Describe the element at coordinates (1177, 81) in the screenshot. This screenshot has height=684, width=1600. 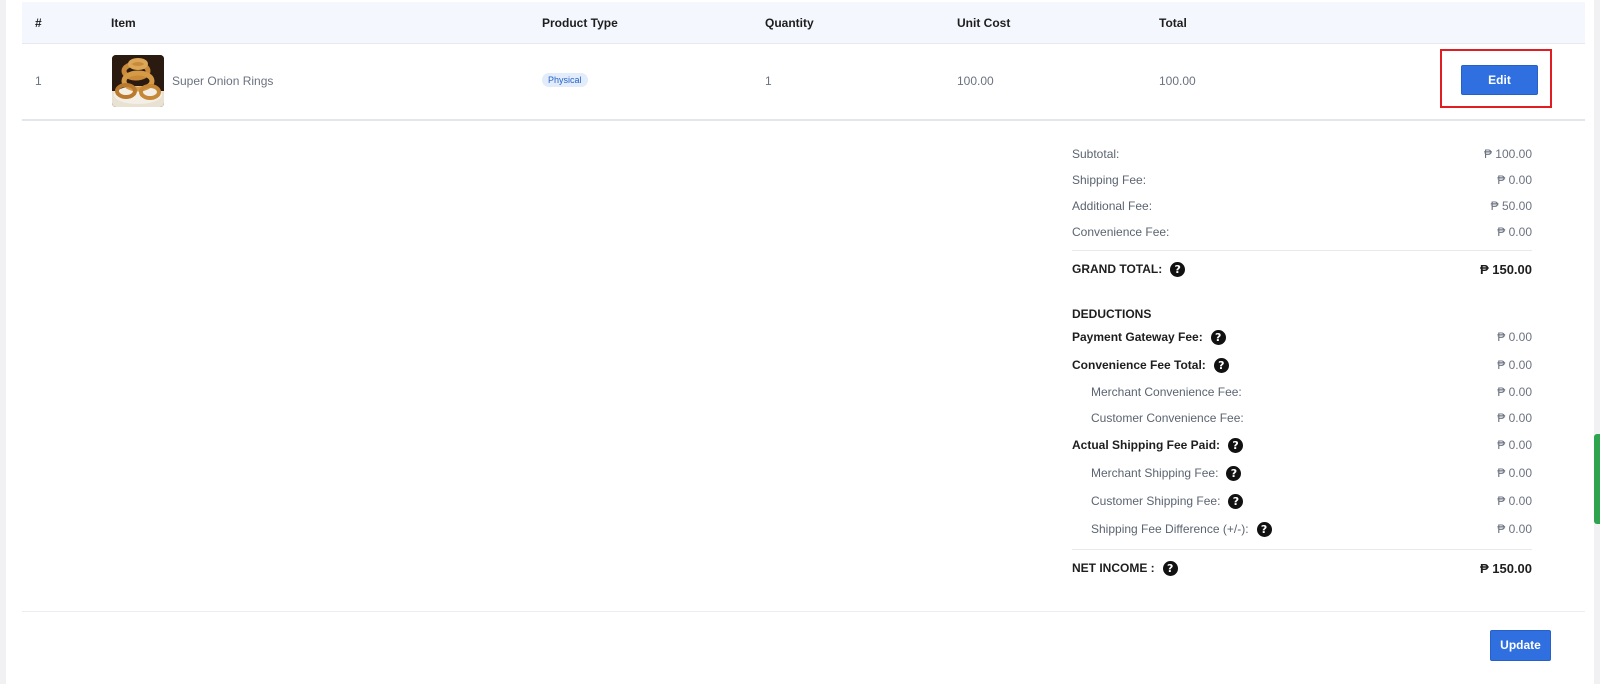
I see `row-total: 100.00` at that location.